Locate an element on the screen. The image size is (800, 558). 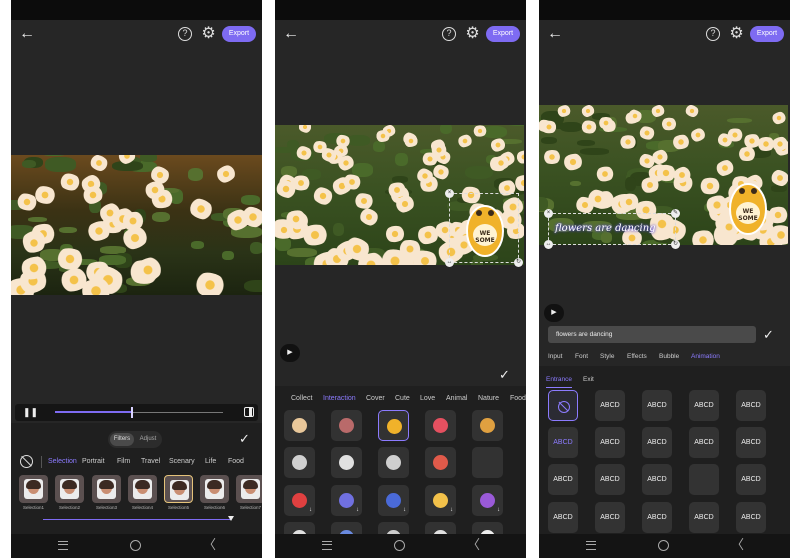
sticker-category-cover: Cover is located at coordinates (375, 399).